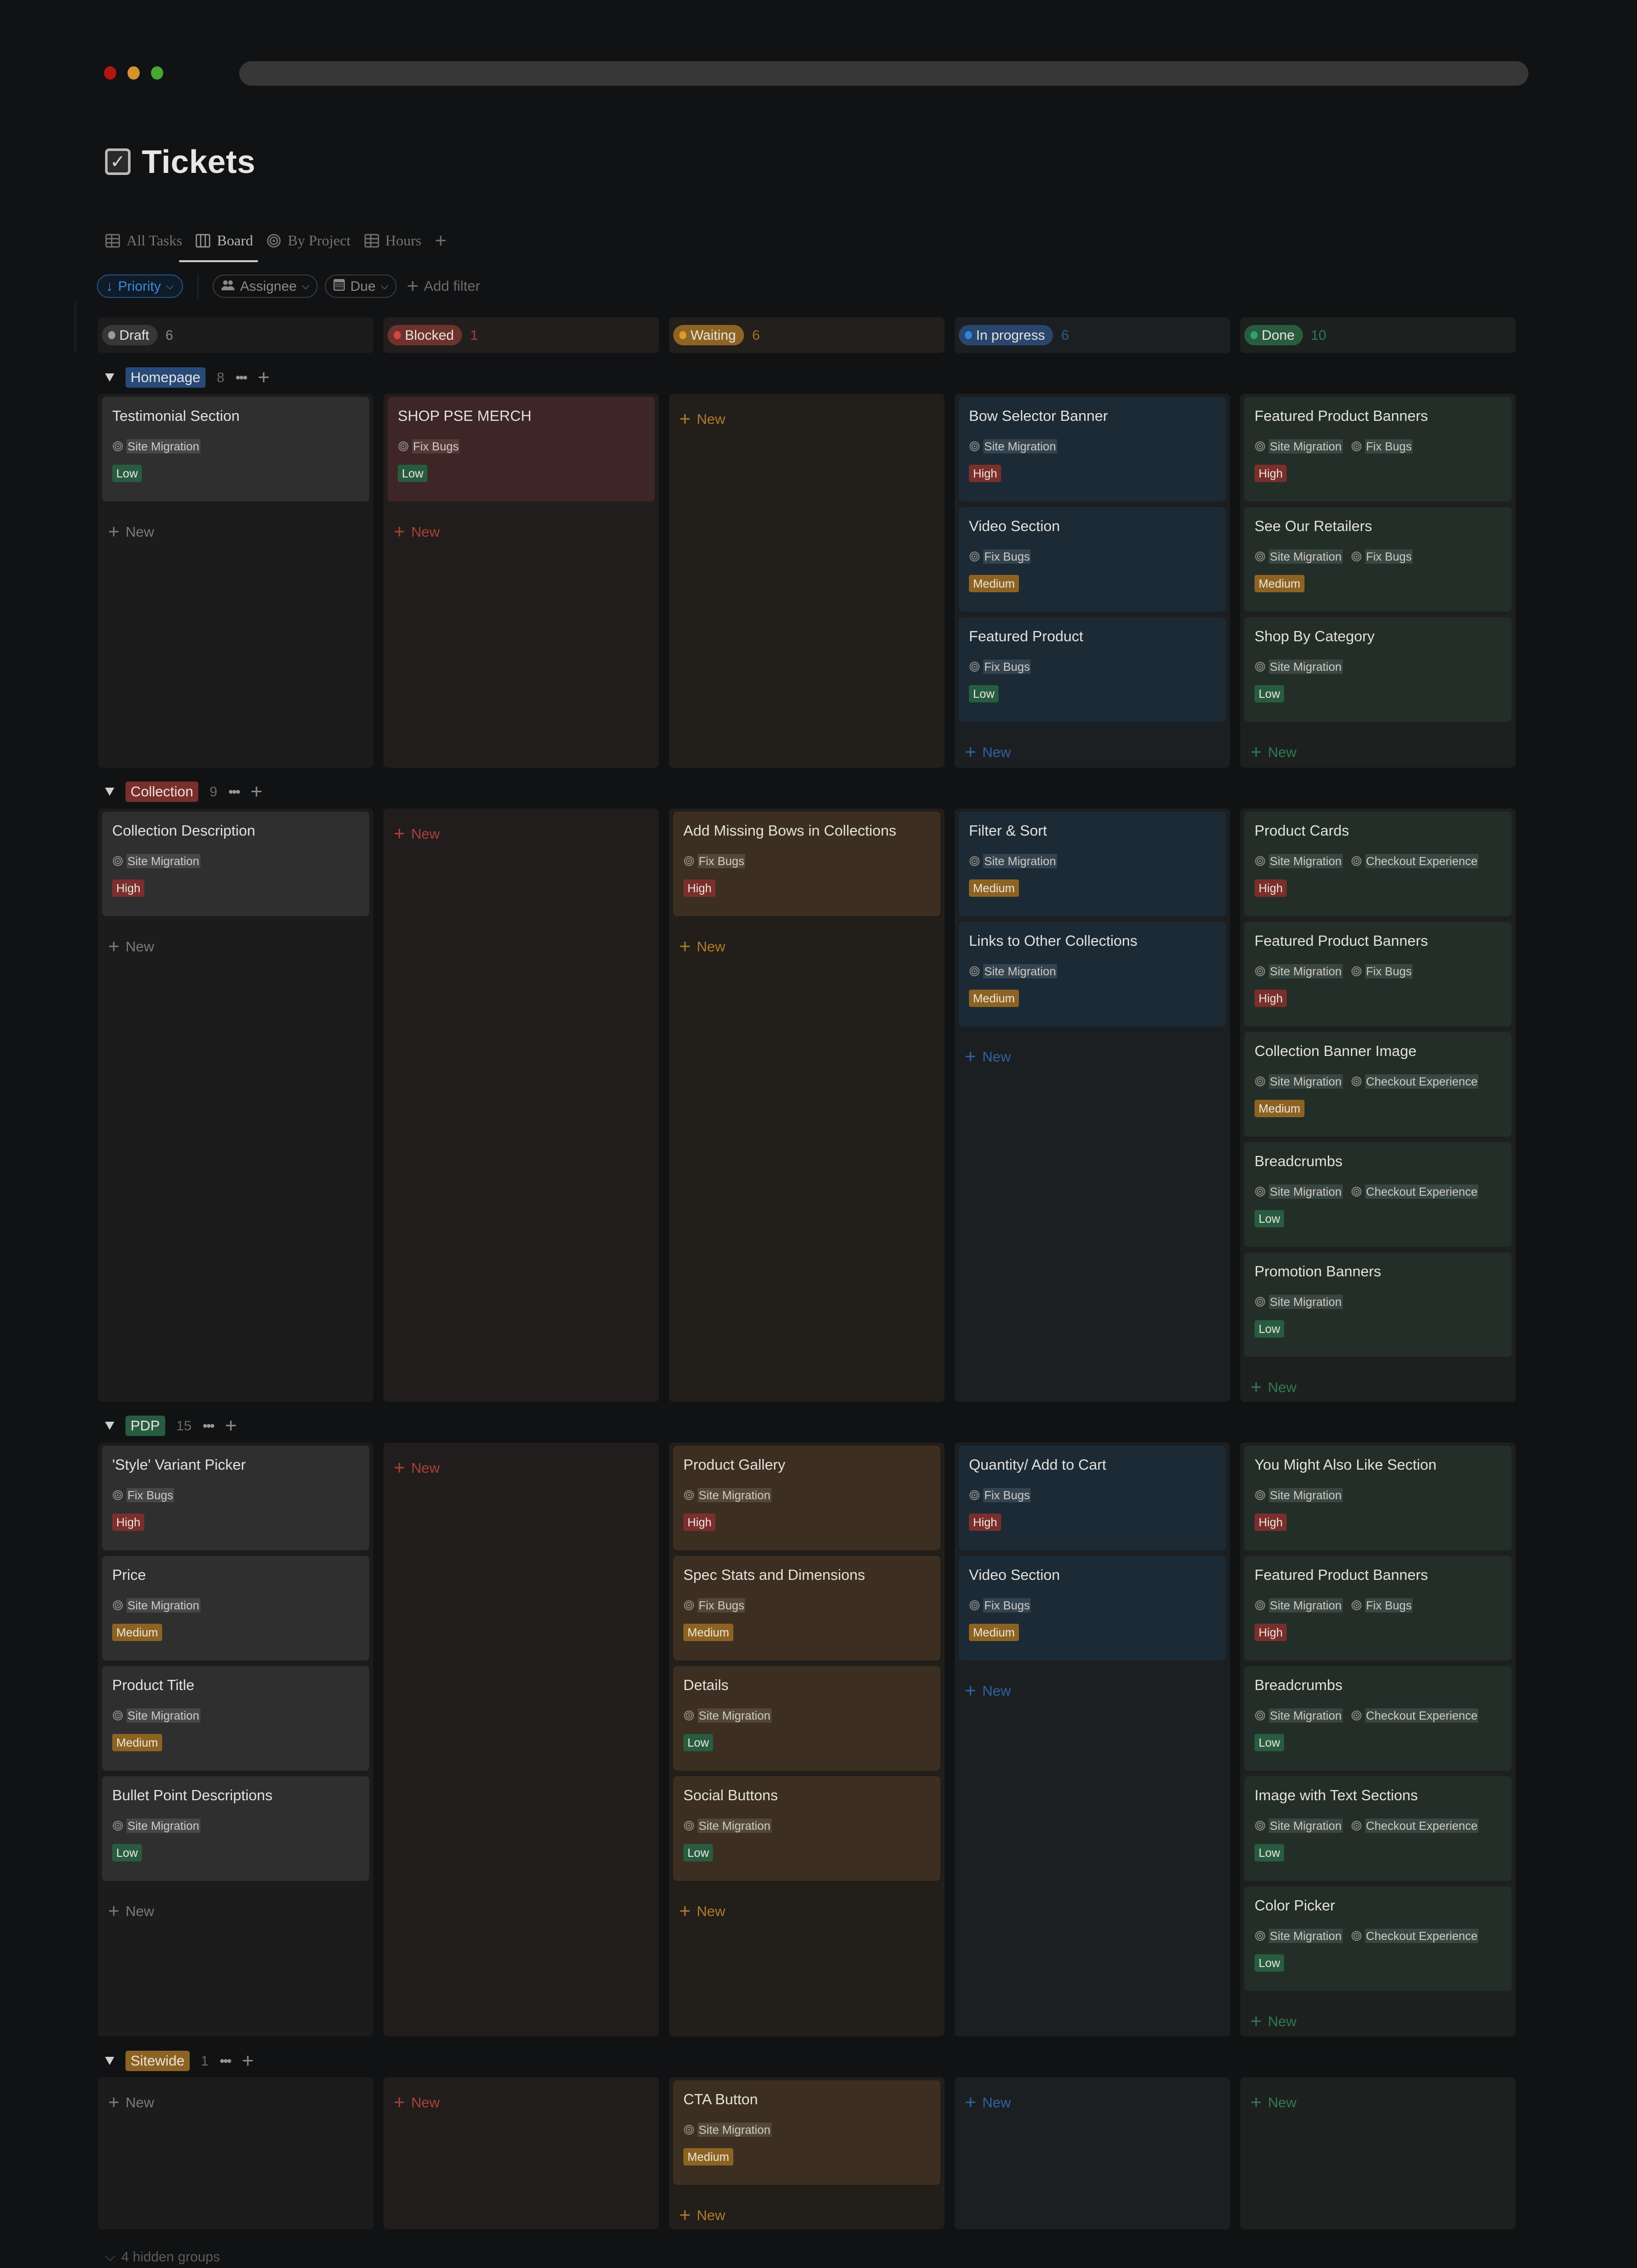 The image size is (1637, 2268). Describe the element at coordinates (1280, 1108) in the screenshot. I see `priority-badge: Medium` at that location.